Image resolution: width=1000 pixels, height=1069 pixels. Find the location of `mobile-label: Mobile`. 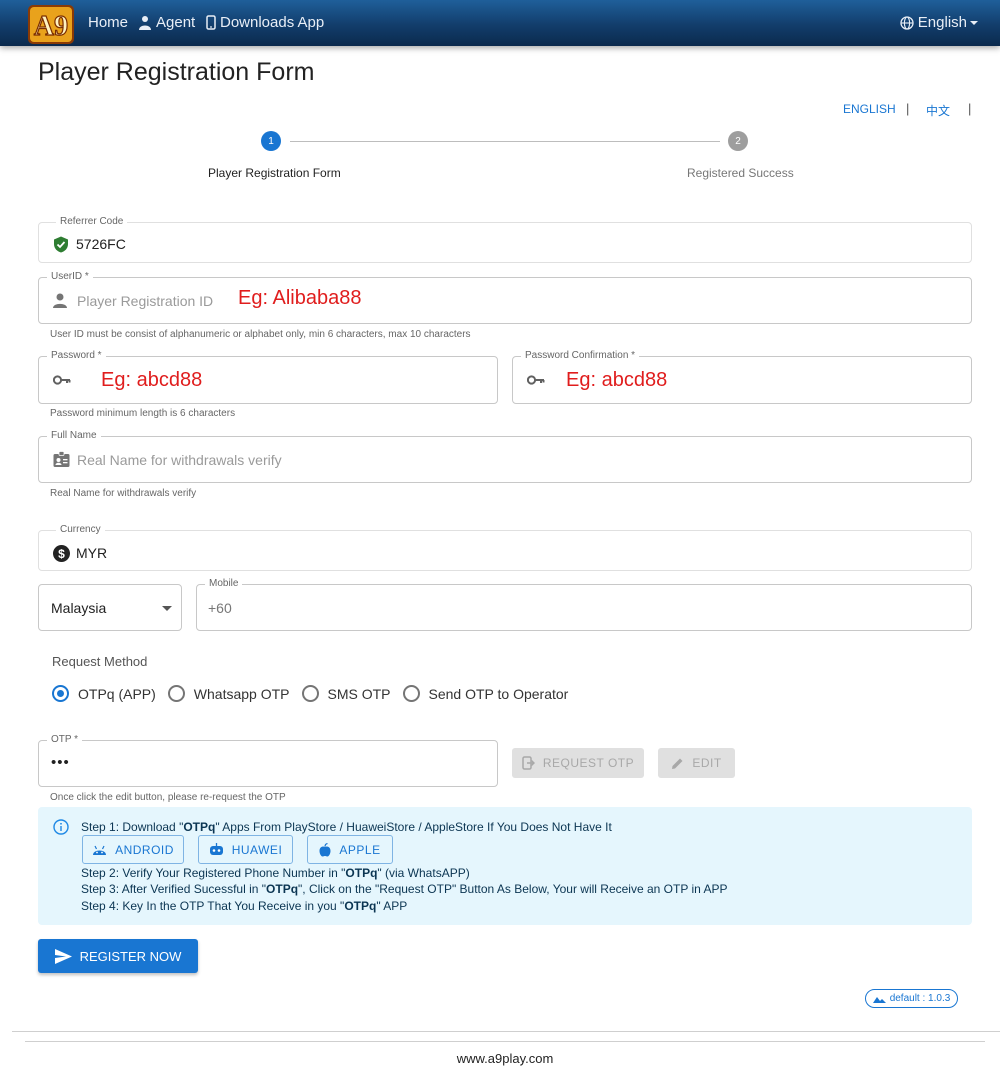

mobile-label: Mobile is located at coordinates (224, 583).